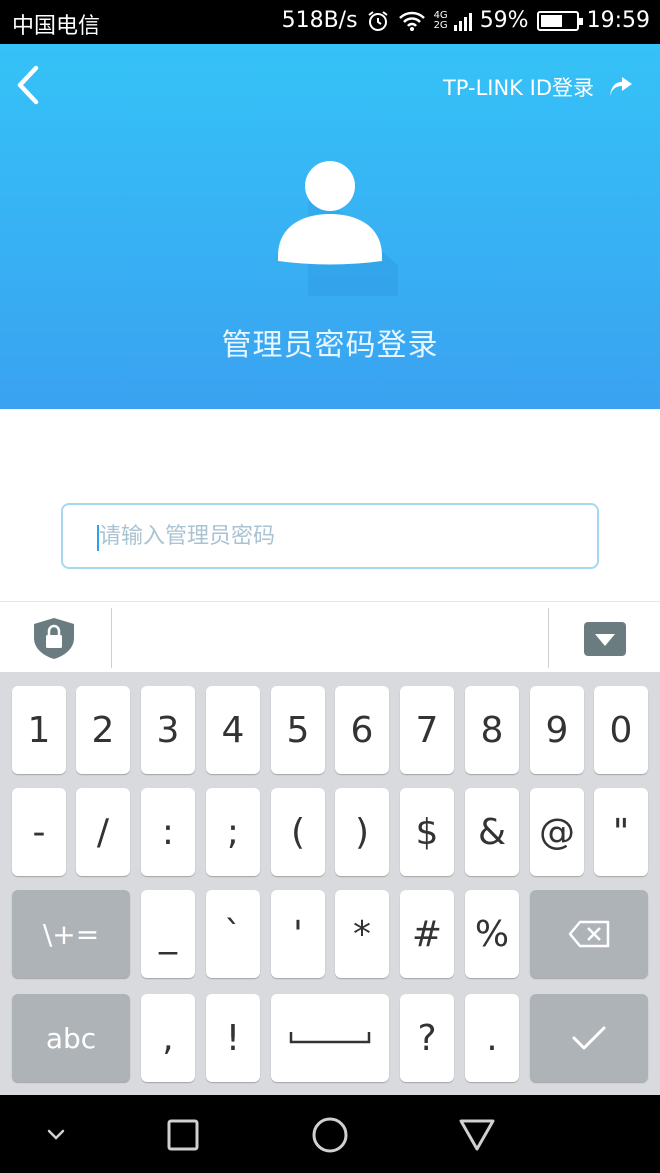 The image size is (660, 1173). I want to click on key-dollar: $, so click(427, 832).